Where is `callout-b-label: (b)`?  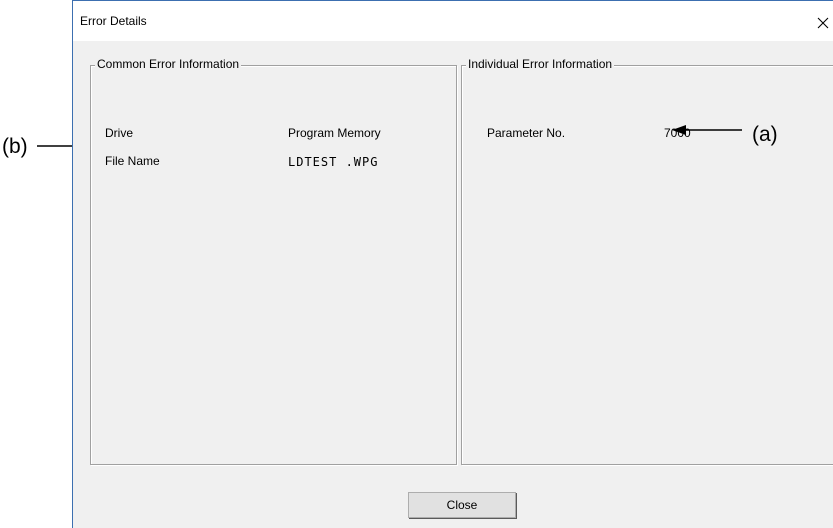
callout-b-label: (b) is located at coordinates (15, 146).